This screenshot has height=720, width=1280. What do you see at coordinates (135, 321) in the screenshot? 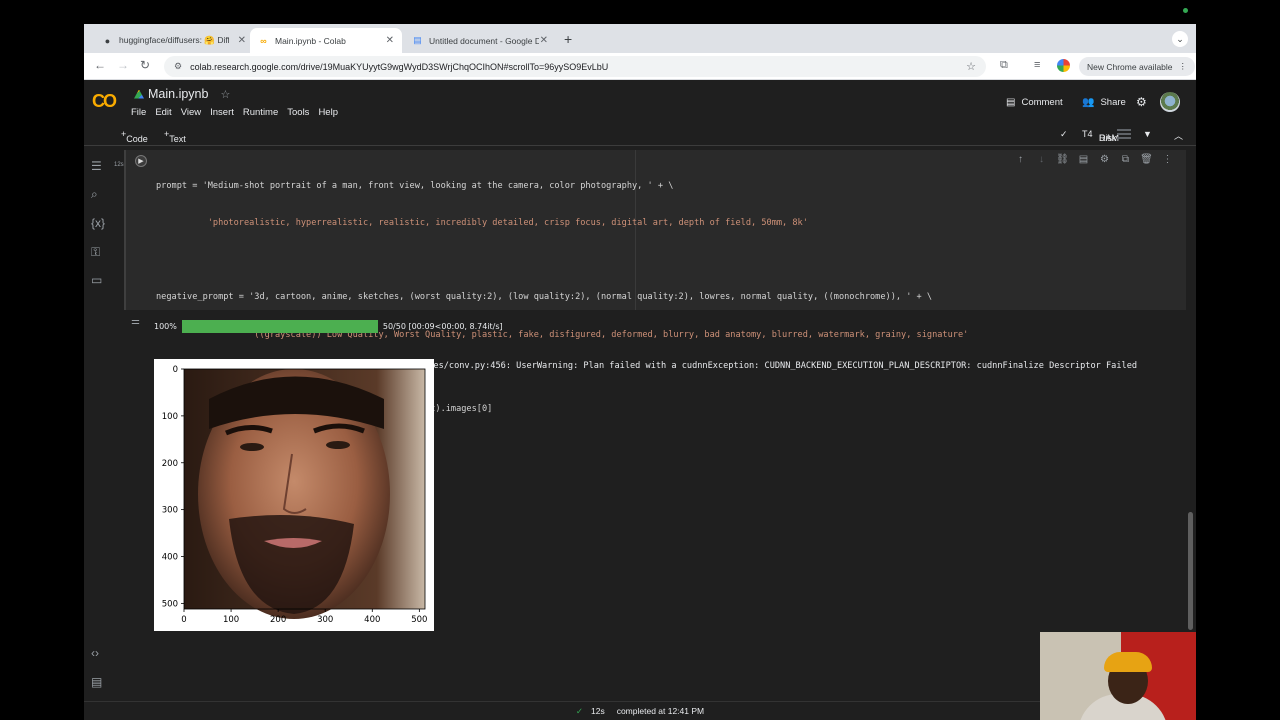
I see `output-actions-icon: ⚌` at bounding box center [135, 321].